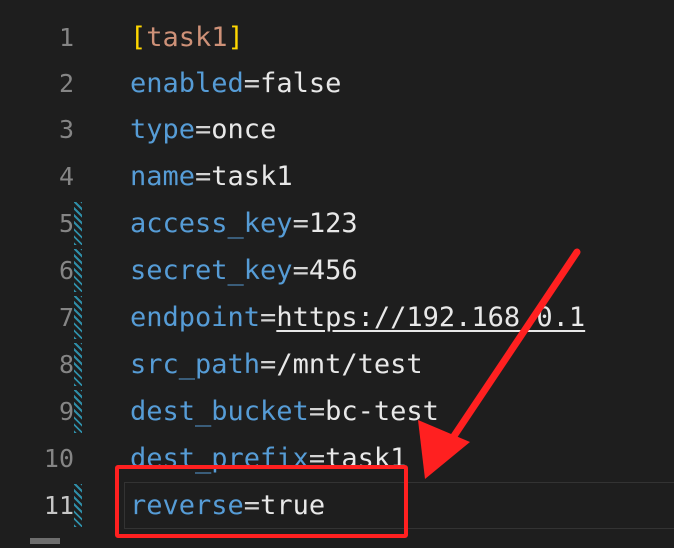 This screenshot has width=674, height=548. I want to click on red-arrow-icon, so click(499, 363).